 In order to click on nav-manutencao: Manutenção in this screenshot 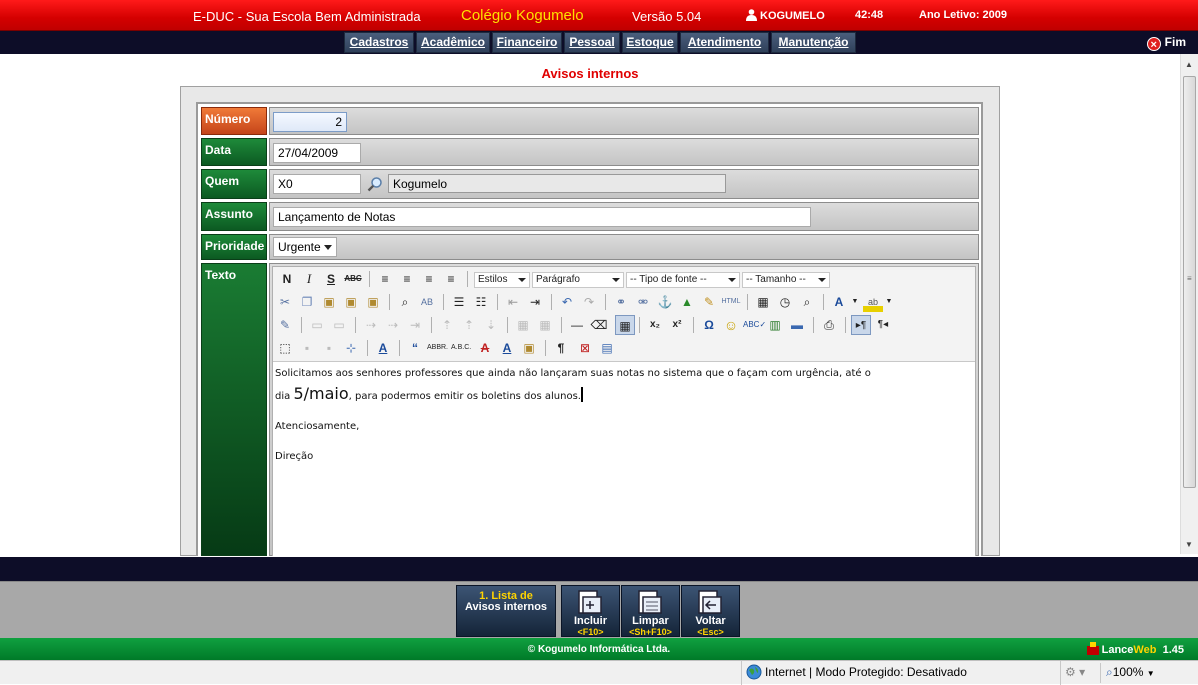, I will do `click(813, 42)`.